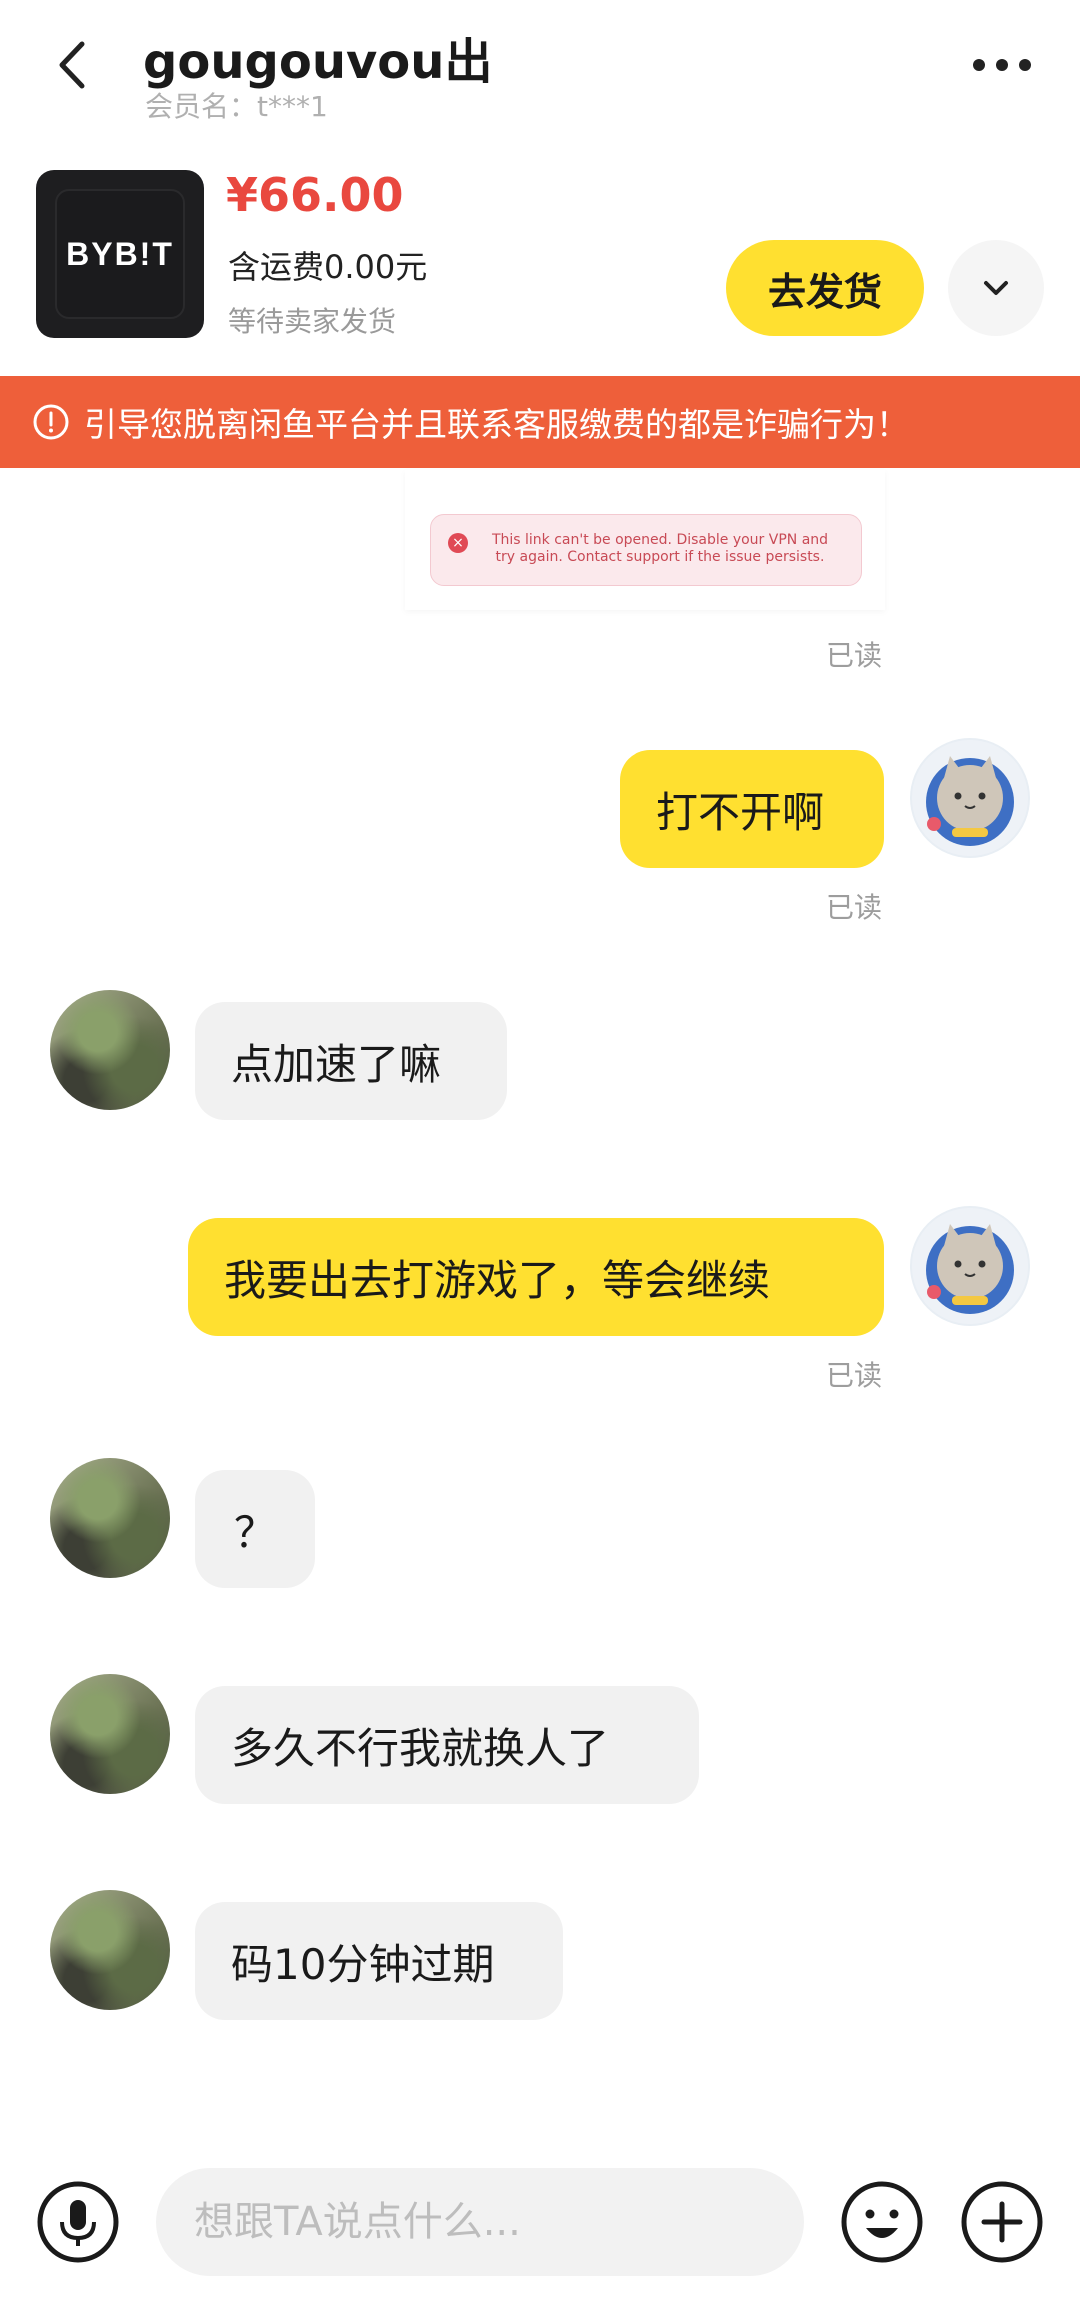 The image size is (1080, 2312). I want to click on message-bubble-sent: 我要出去打游戏了，等会继续, so click(536, 1277).